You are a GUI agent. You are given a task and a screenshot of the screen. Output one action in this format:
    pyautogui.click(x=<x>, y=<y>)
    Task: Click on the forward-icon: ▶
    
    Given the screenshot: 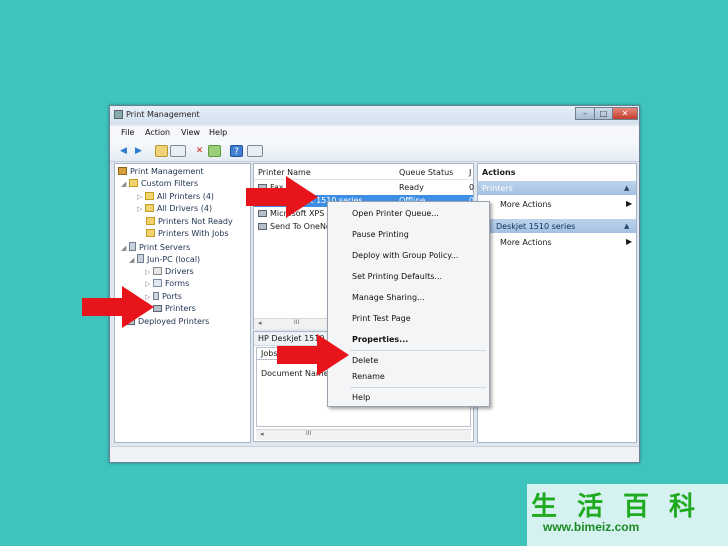 What is the action you would take?
    pyautogui.click(x=138, y=151)
    